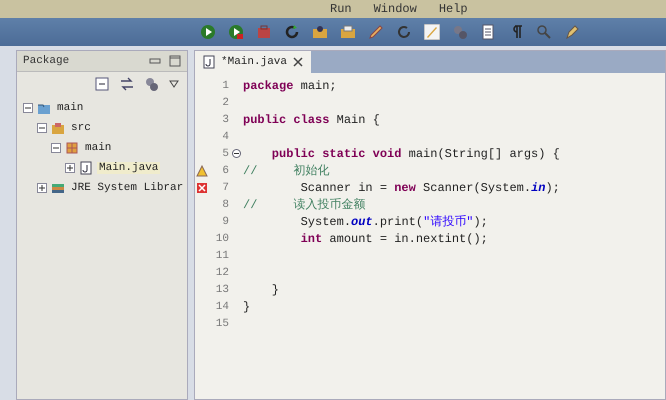 The height and width of the screenshot is (400, 666). I want to click on package-icon, so click(72, 148).